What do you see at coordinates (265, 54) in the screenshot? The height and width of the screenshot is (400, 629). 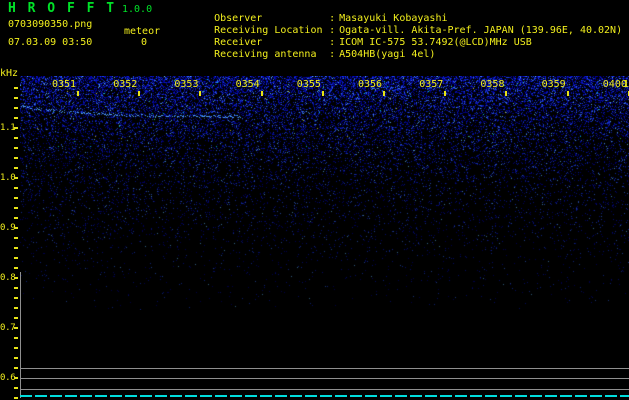 I see `station-label: Receiving antenna` at bounding box center [265, 54].